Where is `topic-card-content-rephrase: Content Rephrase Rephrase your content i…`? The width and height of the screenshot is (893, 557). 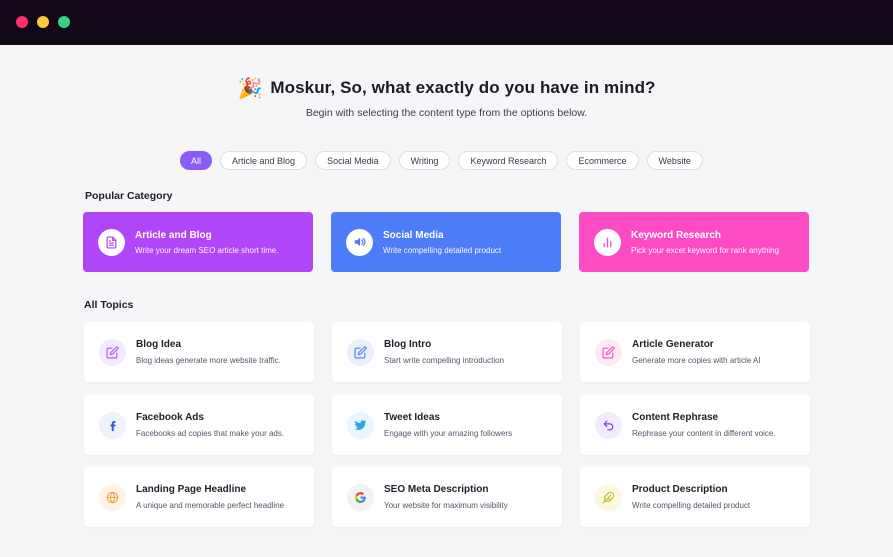
topic-card-content-rephrase: Content Rephrase Rephrase your content i… is located at coordinates (695, 425).